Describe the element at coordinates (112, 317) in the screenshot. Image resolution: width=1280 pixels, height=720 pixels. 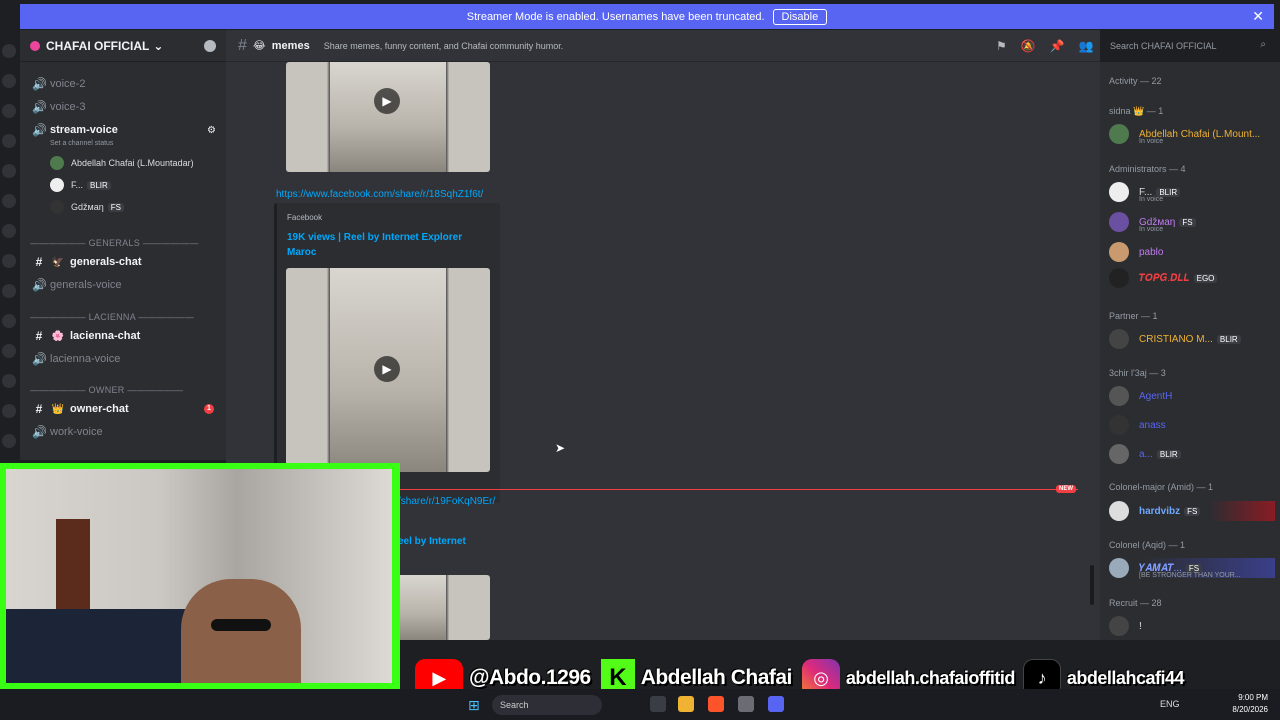
I see `category-lacienna: —————— LACIENNA ——————` at that location.